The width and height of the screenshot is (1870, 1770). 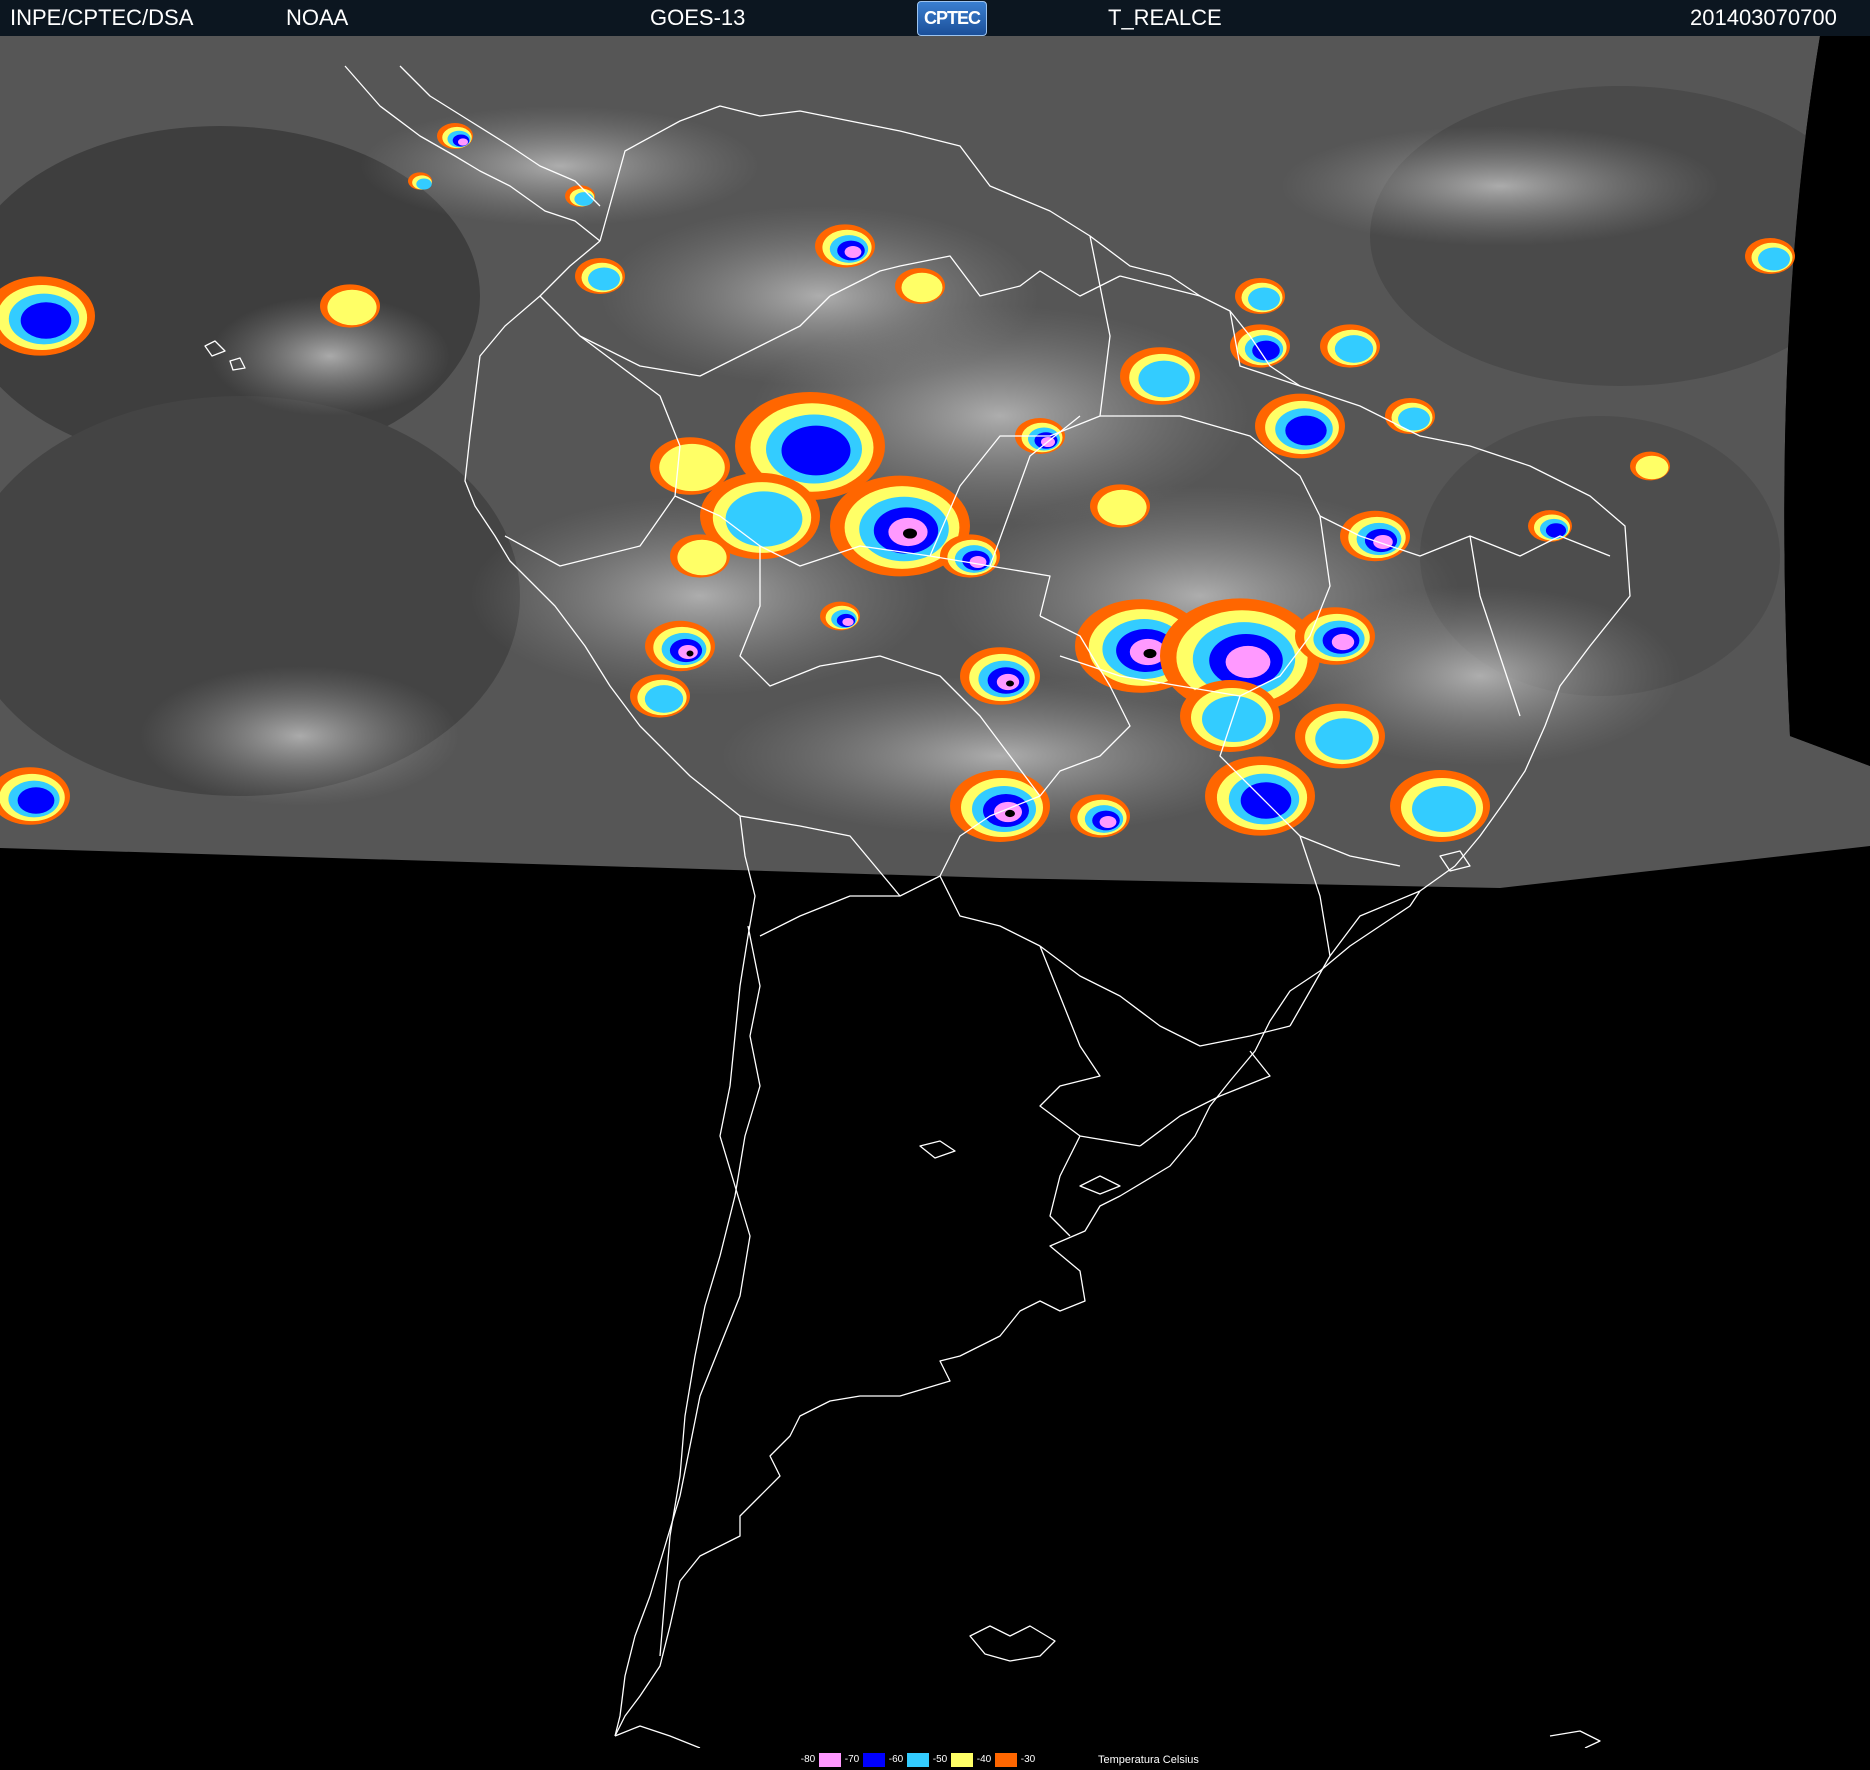 What do you see at coordinates (1065, 1186) in the screenshot?
I see `uruguay-argentina-border` at bounding box center [1065, 1186].